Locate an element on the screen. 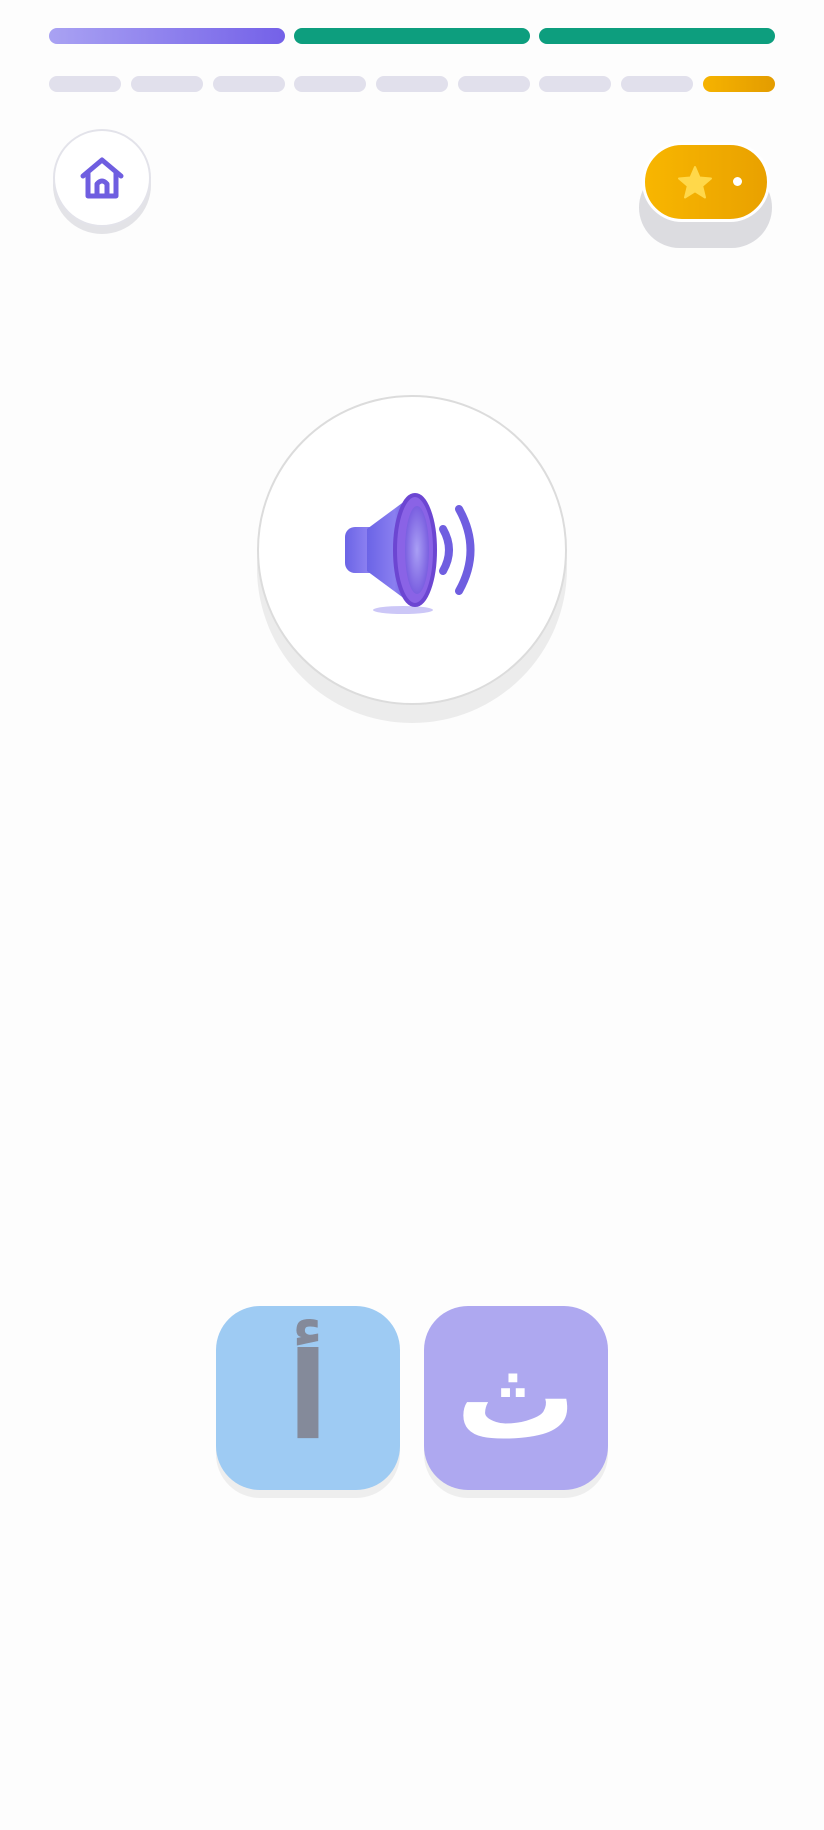 This screenshot has height=1830, width=824. home-icon is located at coordinates (102, 178).